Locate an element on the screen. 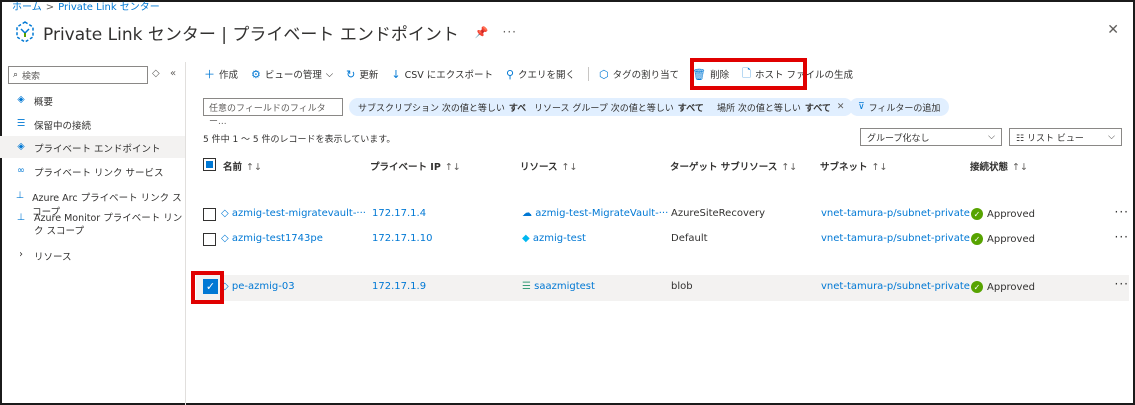 This screenshot has width=1135, height=405. collapse-sidebar-icon: « is located at coordinates (173, 73).